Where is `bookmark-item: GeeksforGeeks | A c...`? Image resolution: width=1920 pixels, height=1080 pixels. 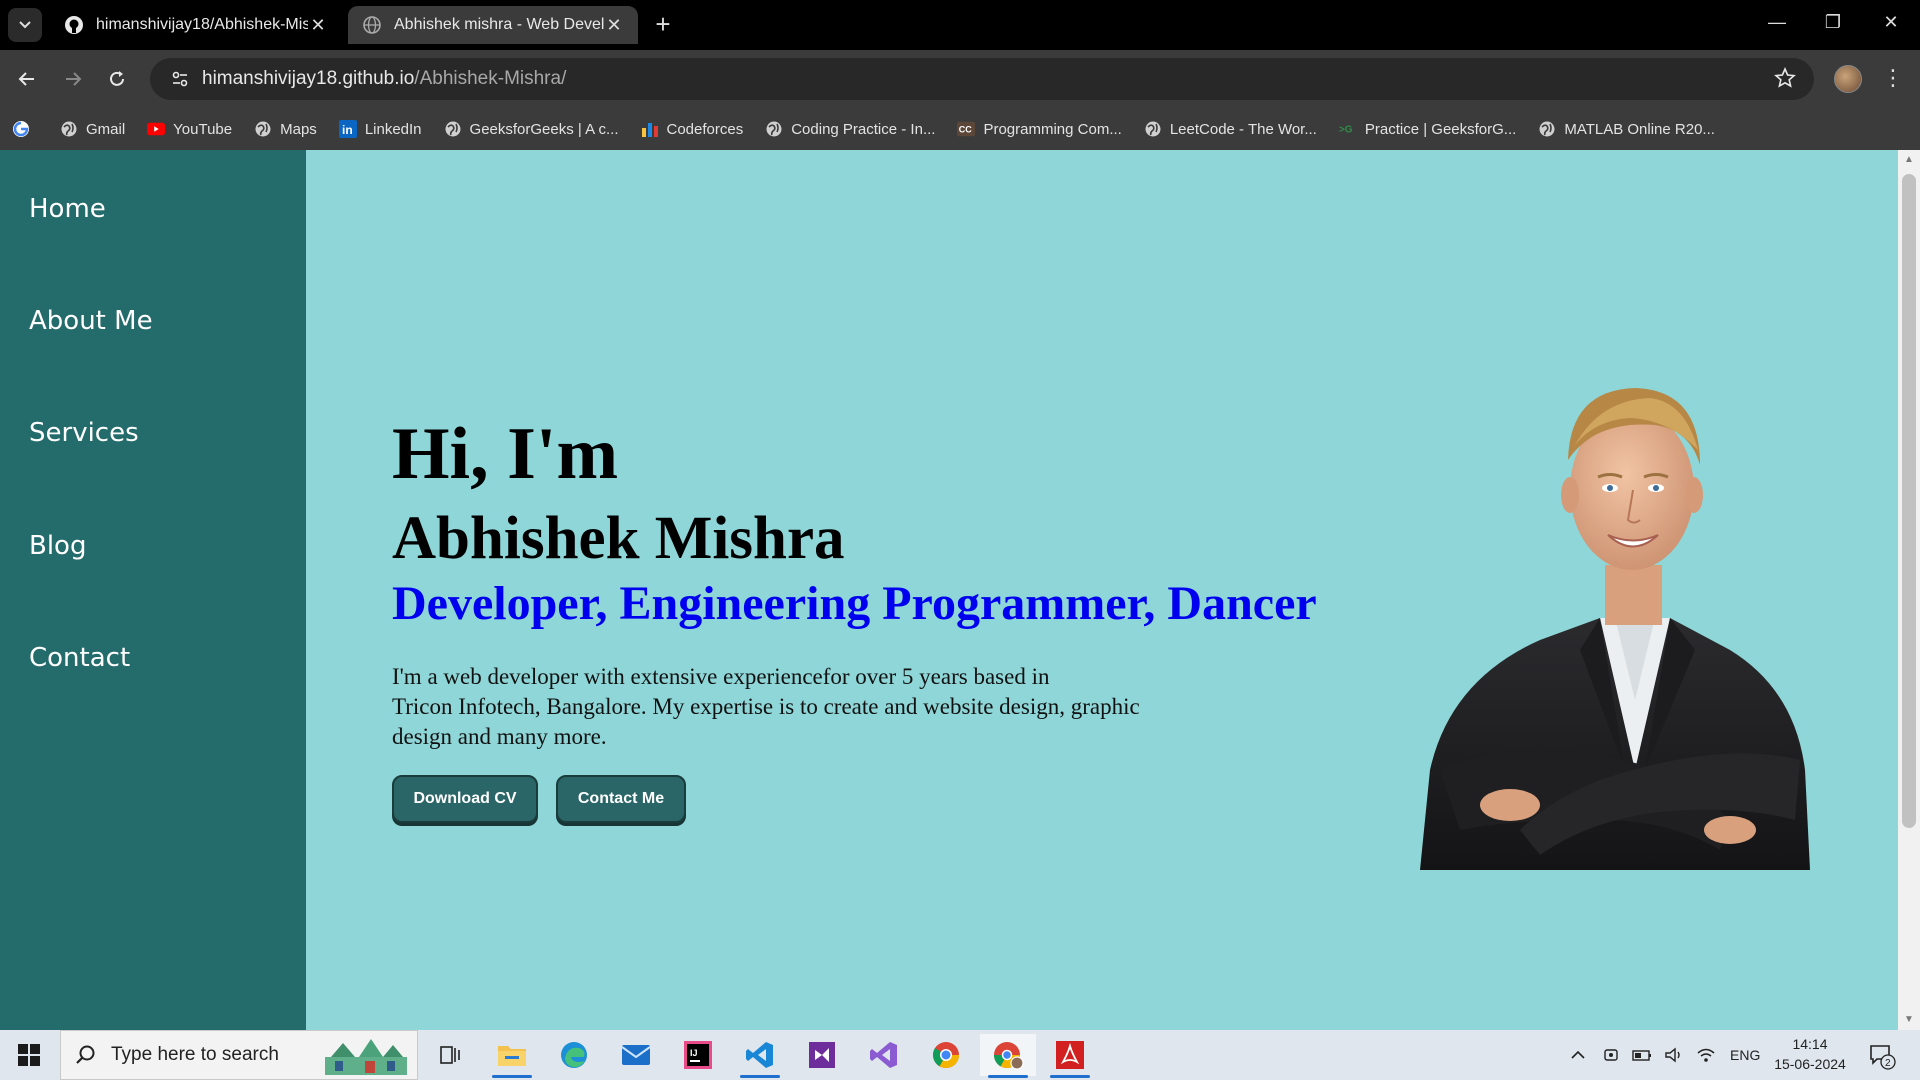
bookmark-item: GeeksforGeeks | A c... is located at coordinates (531, 129).